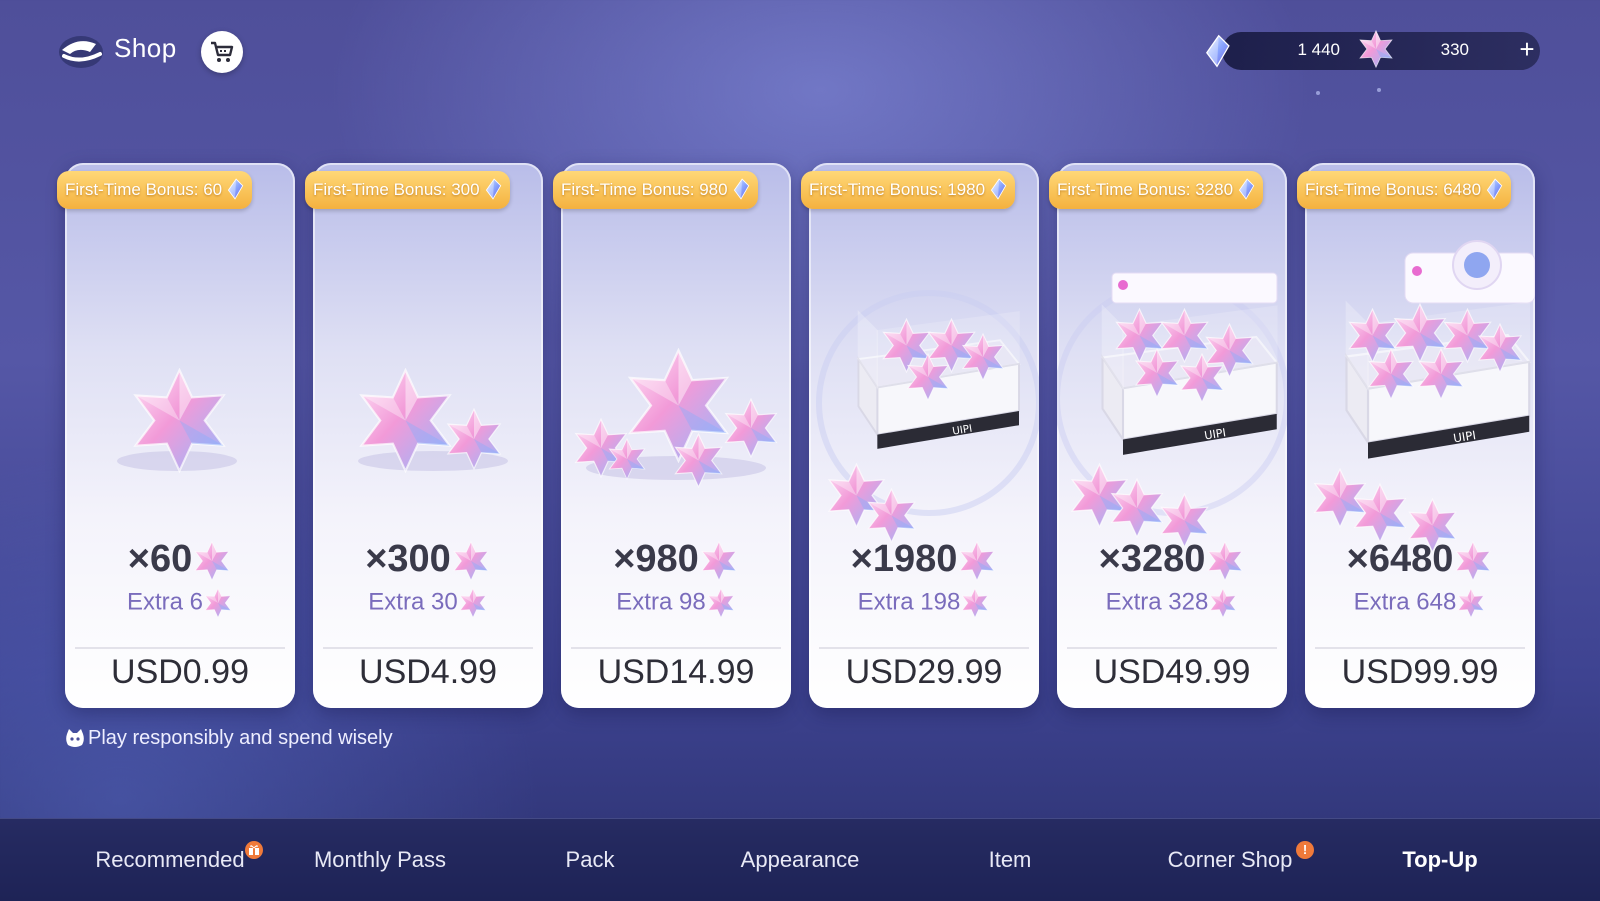 This screenshot has height=901, width=1600. I want to click on extra-amount: Extra 648, so click(1420, 603).